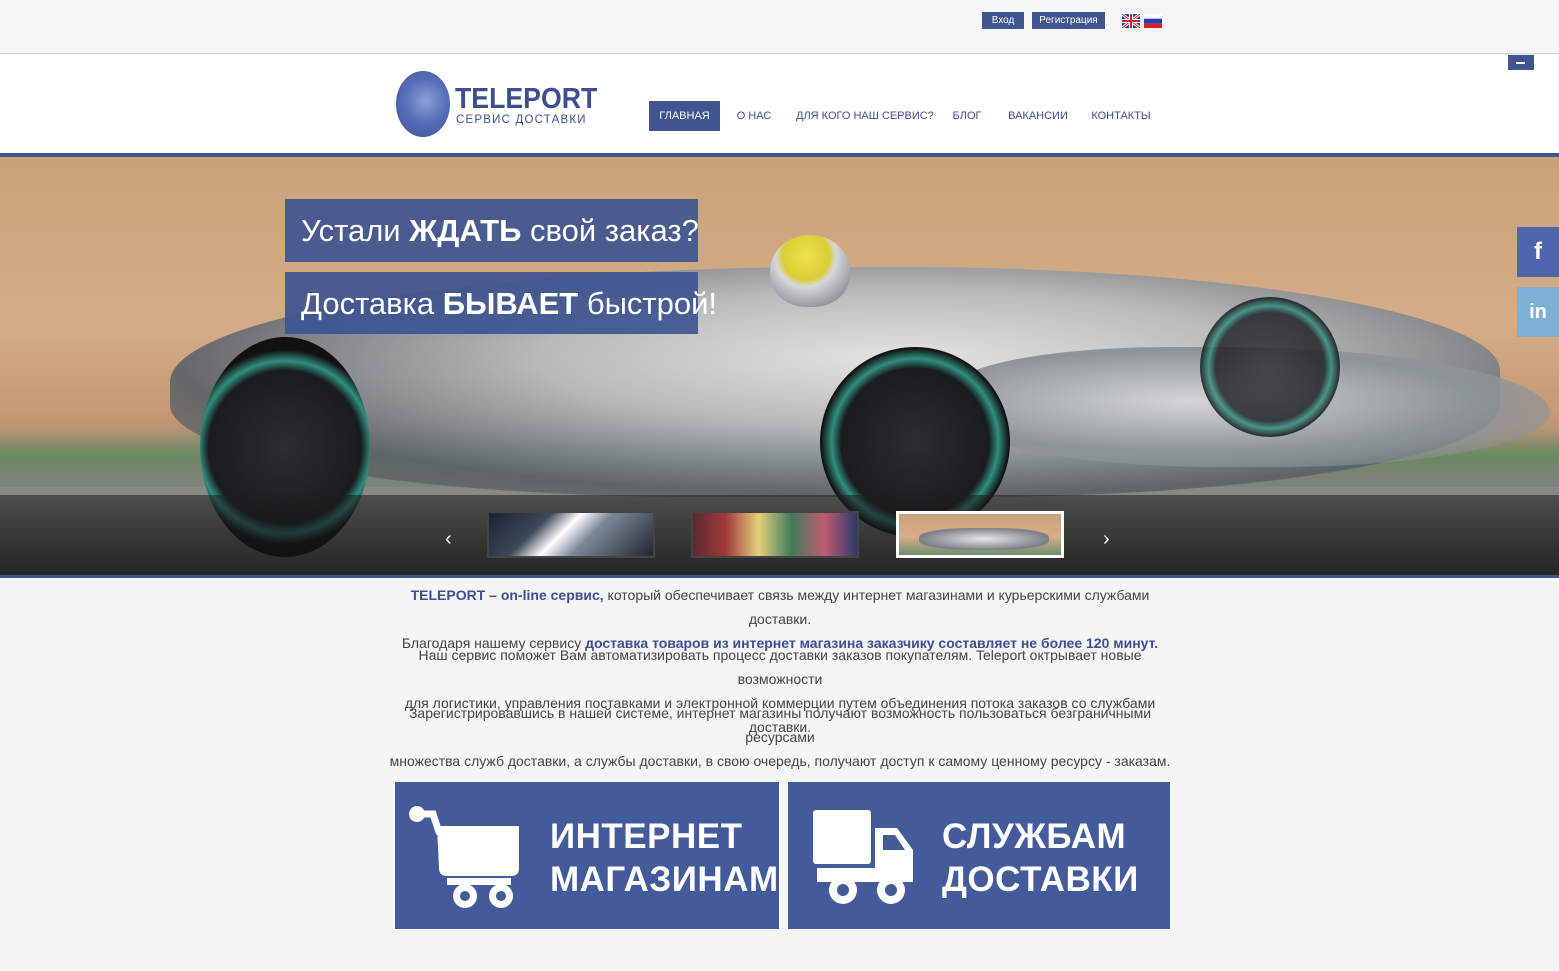 This screenshot has width=1559, height=971. What do you see at coordinates (1121, 116) in the screenshot?
I see `nav-contacts: КОНТАКТЫ` at bounding box center [1121, 116].